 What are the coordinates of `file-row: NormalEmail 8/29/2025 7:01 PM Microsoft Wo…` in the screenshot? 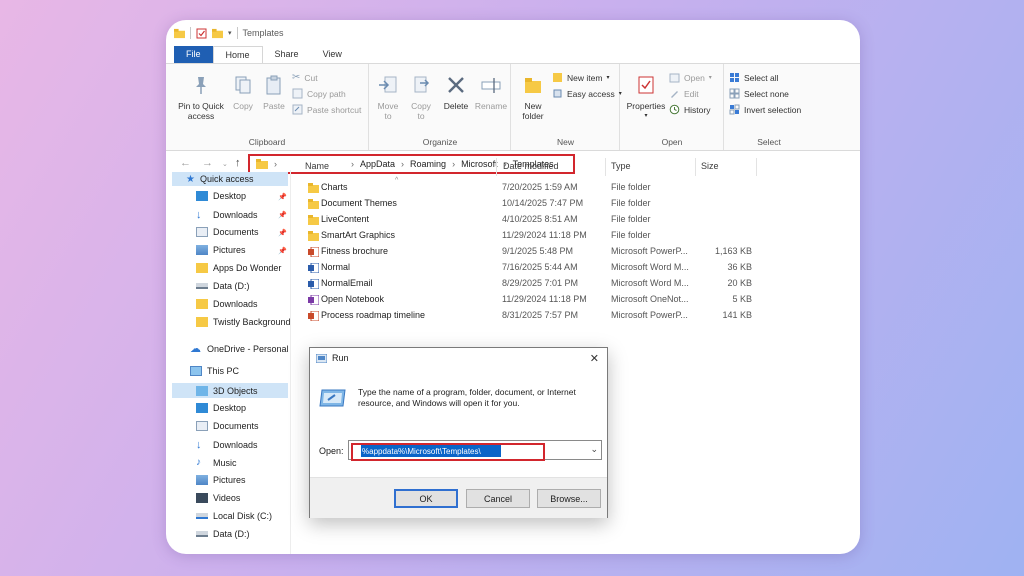 It's located at (582, 284).